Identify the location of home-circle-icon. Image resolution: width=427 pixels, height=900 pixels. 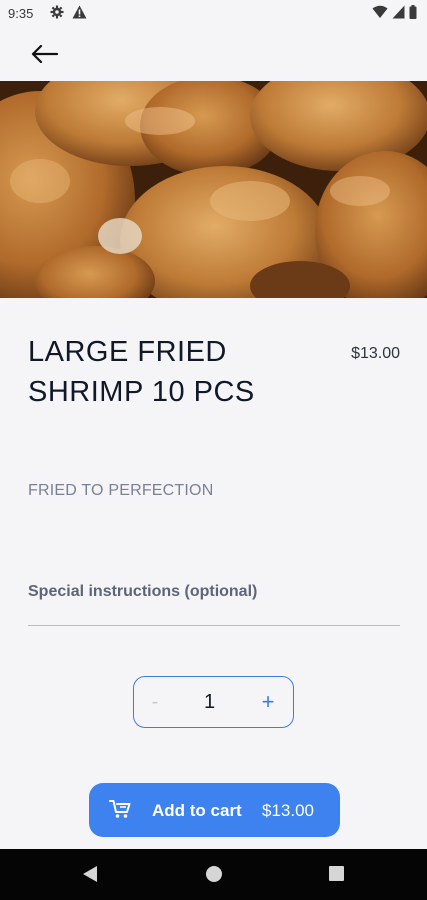
(214, 874).